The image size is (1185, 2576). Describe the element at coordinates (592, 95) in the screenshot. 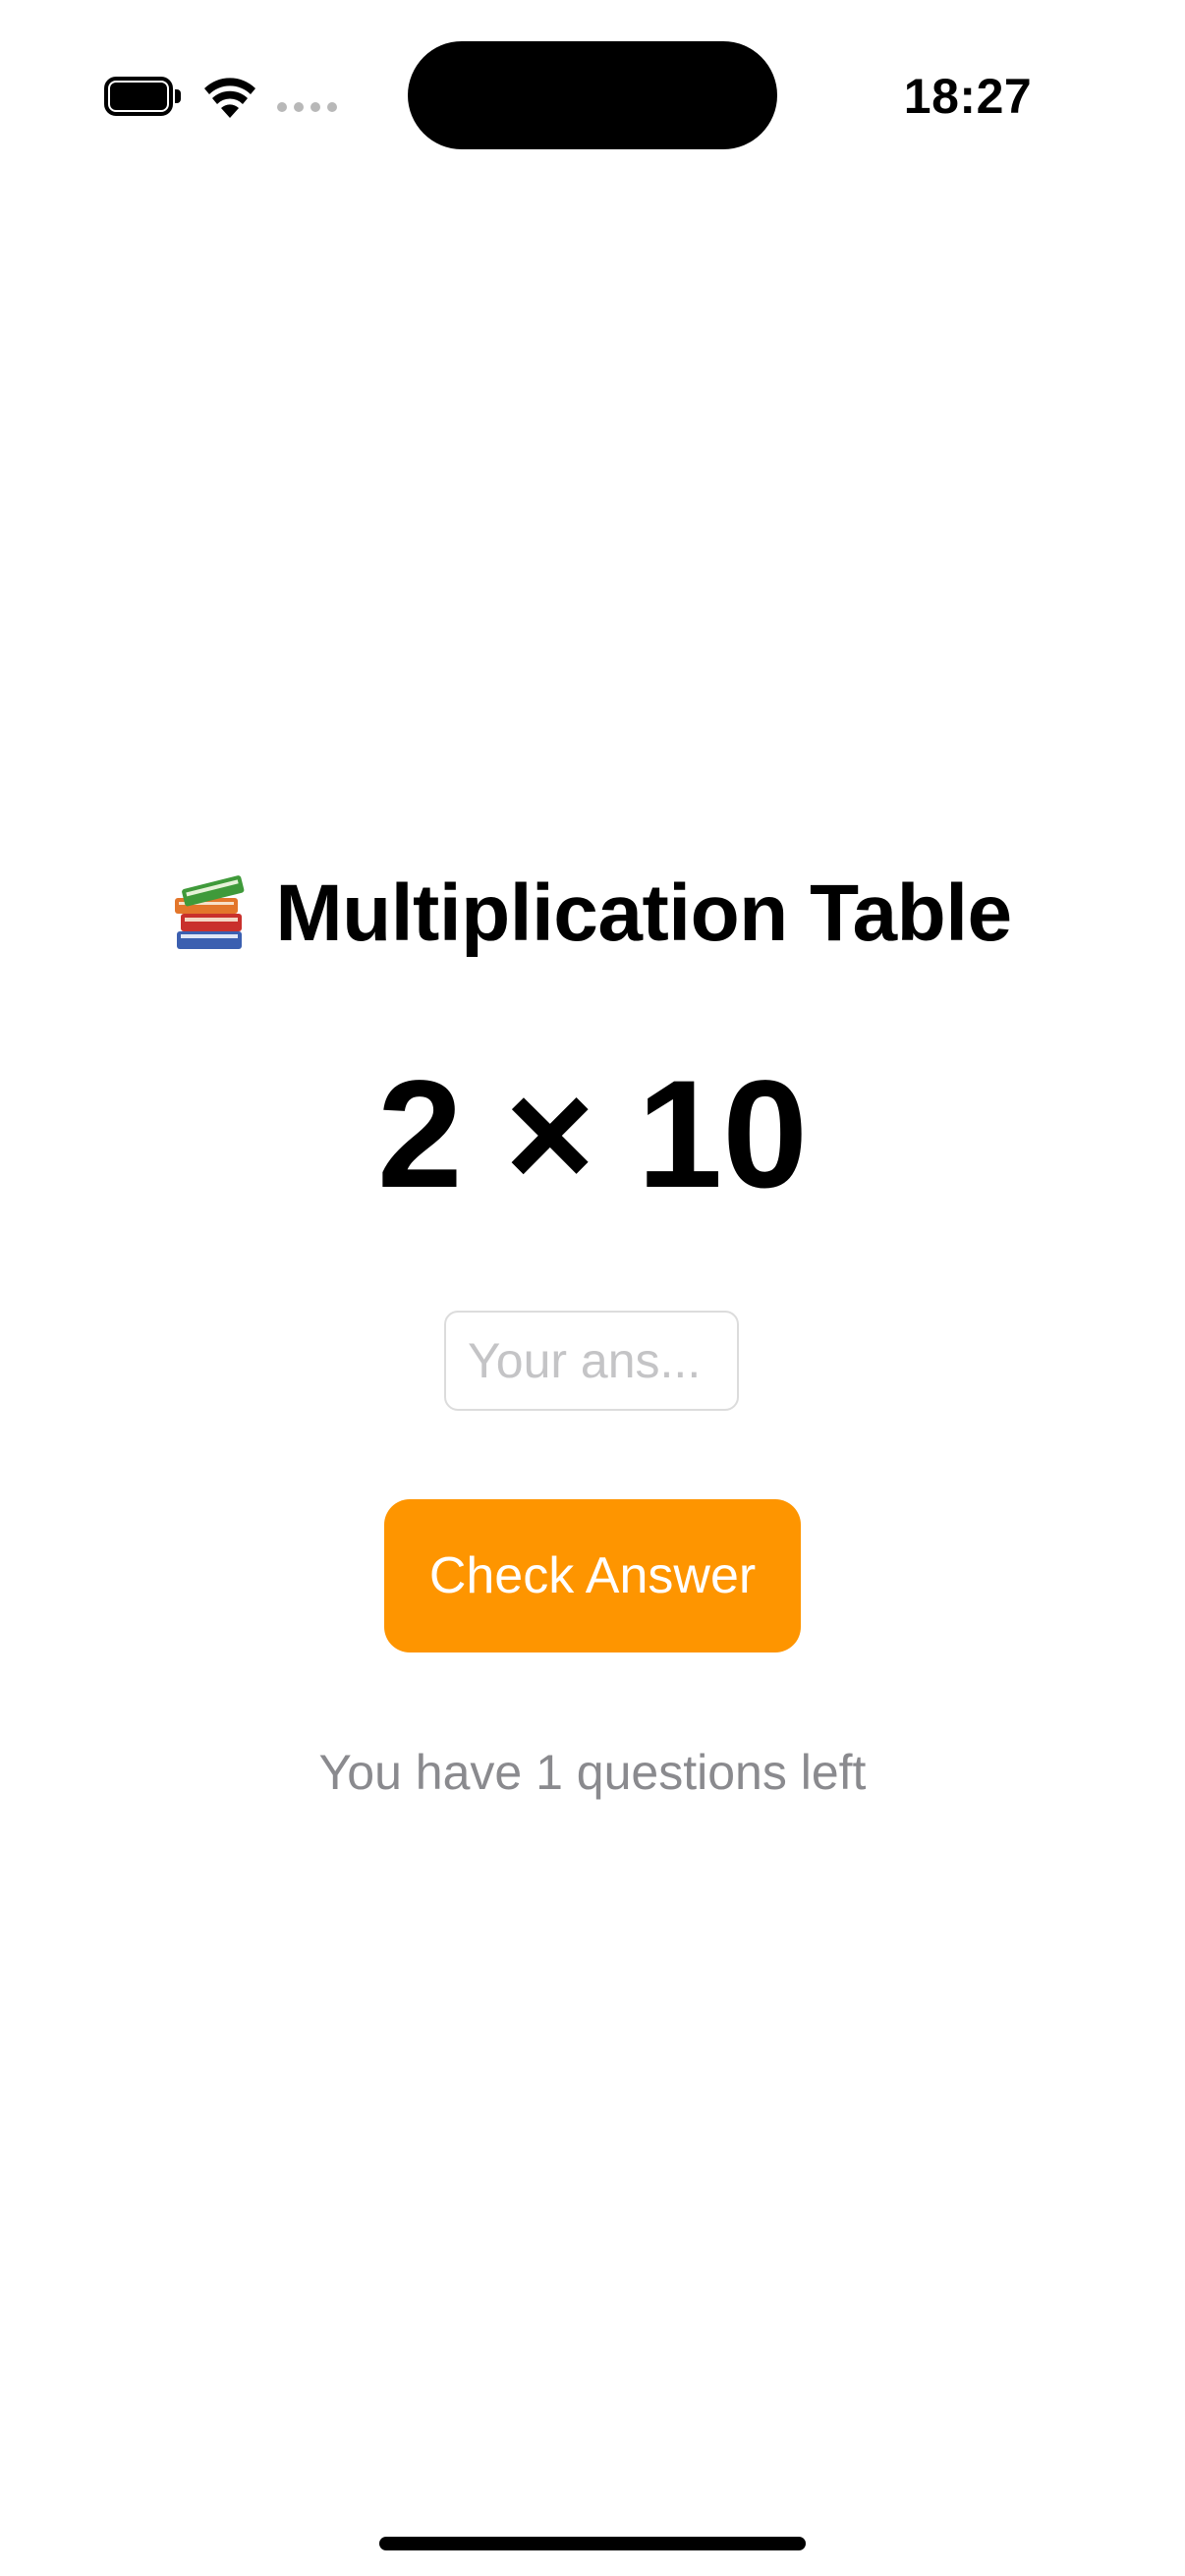

I see `dynamic-island` at that location.